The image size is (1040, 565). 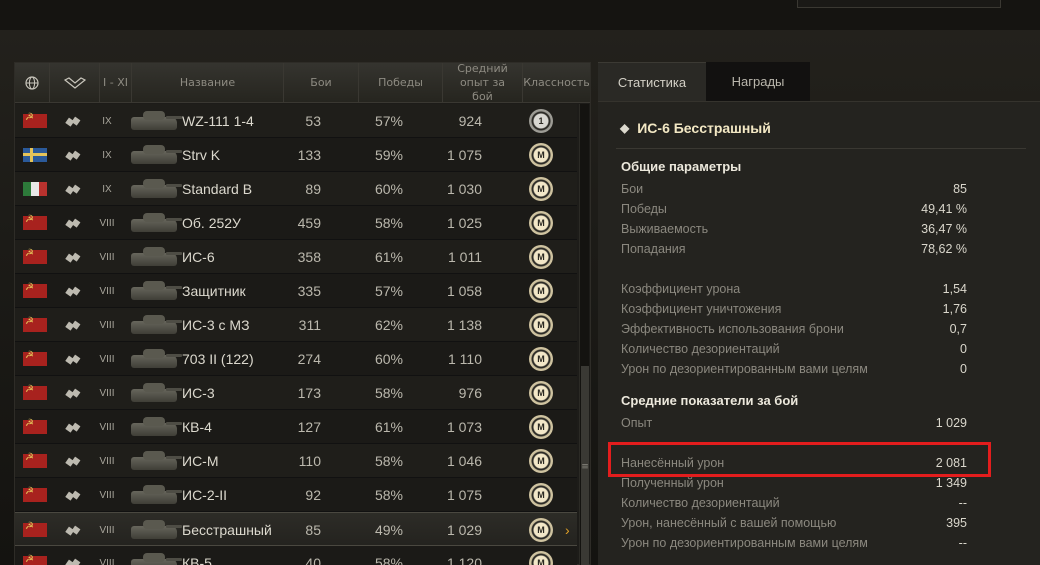 I want to click on table-row: ◆◆VIIIКВ-412761%1 073M, so click(x=296, y=427).